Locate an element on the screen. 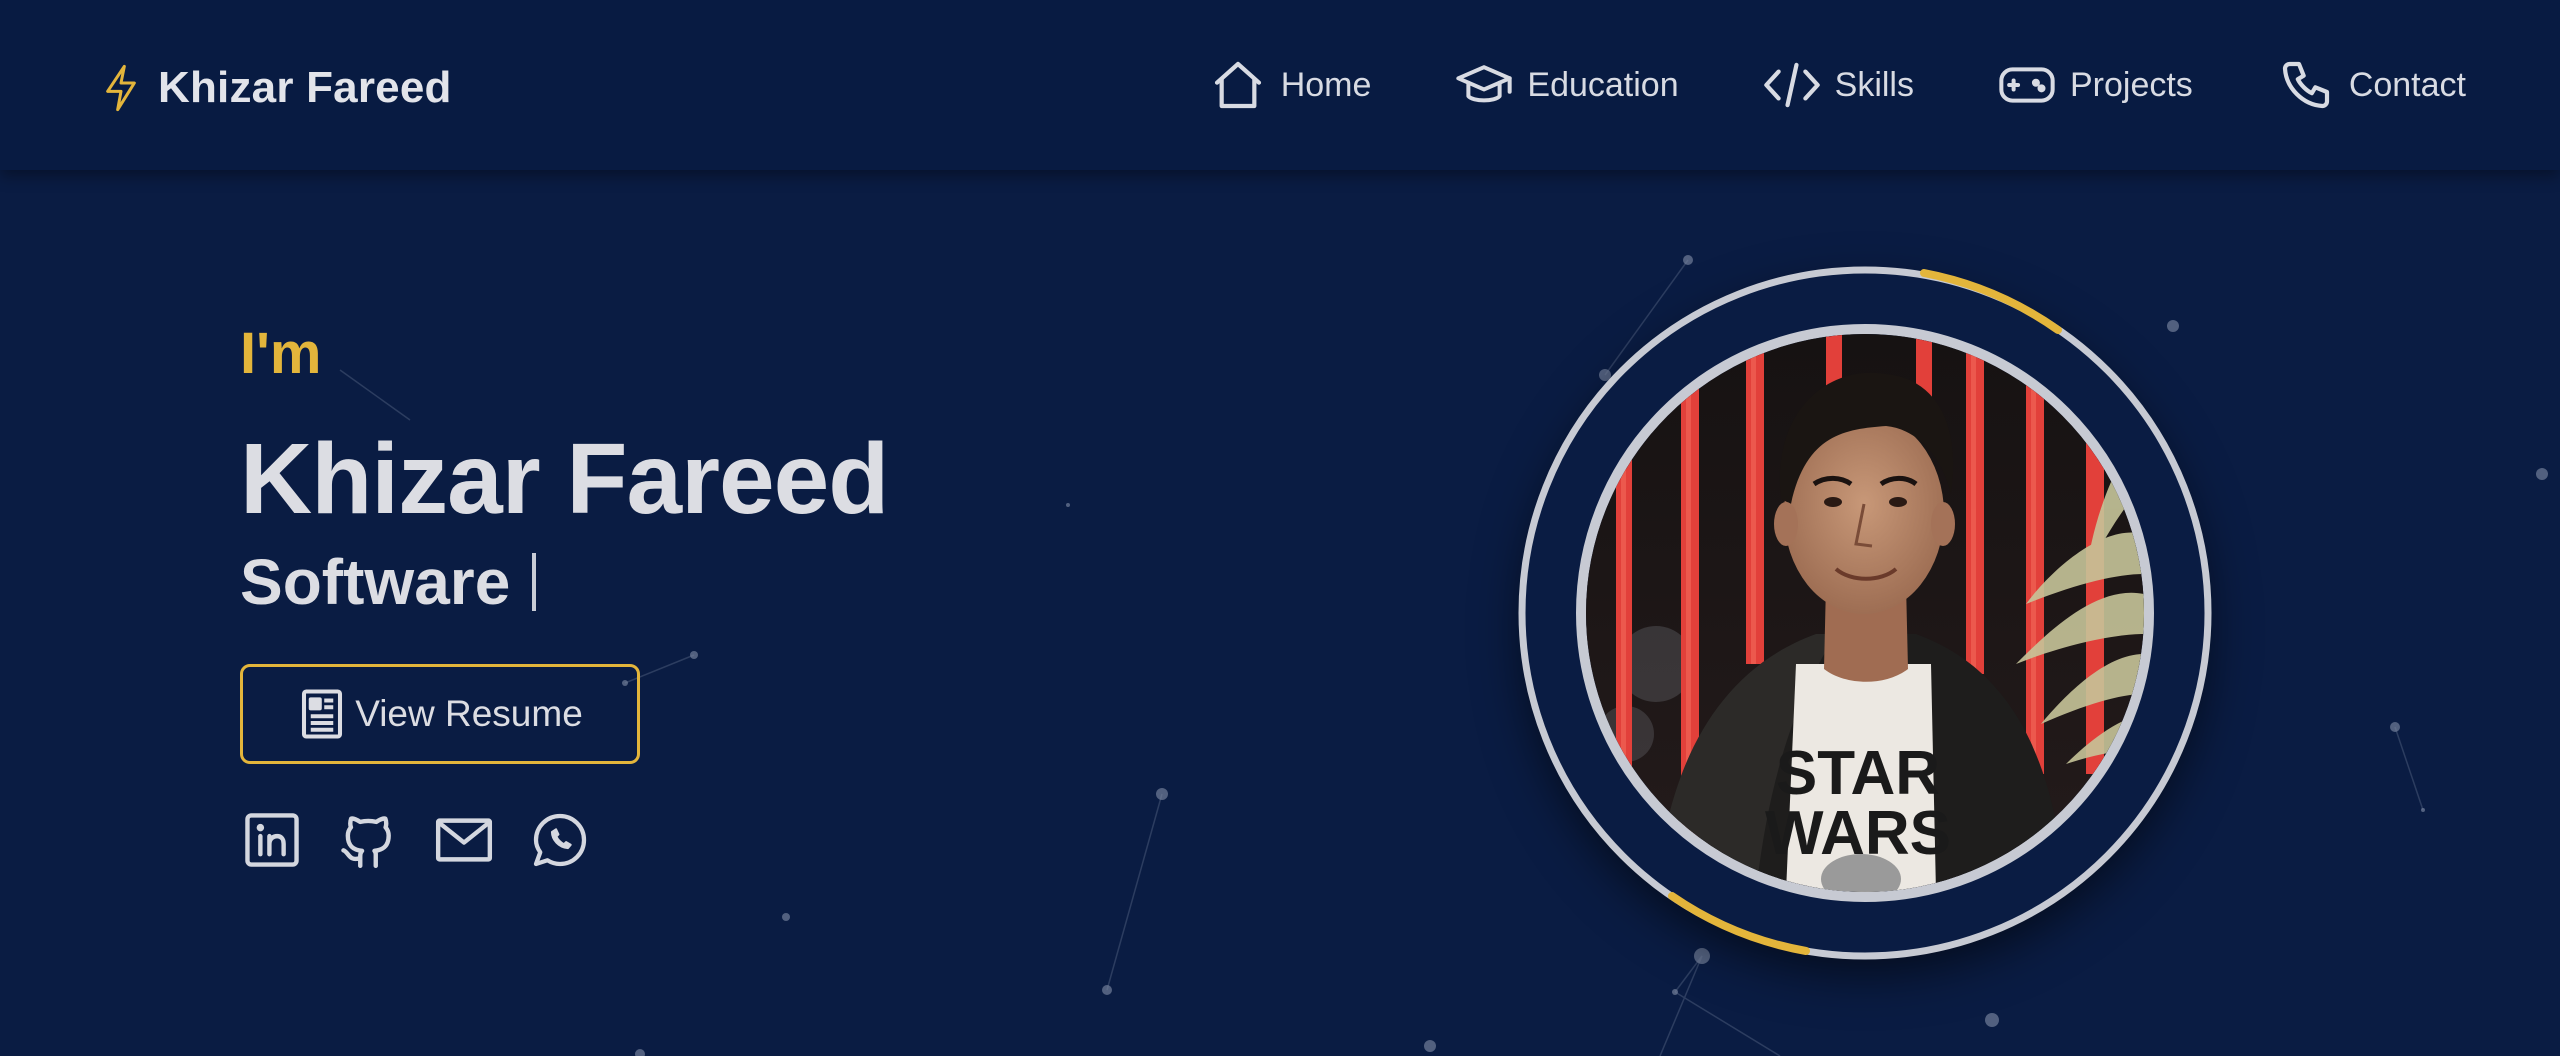 The image size is (2560, 1056). typing-cursor is located at coordinates (534, 582).